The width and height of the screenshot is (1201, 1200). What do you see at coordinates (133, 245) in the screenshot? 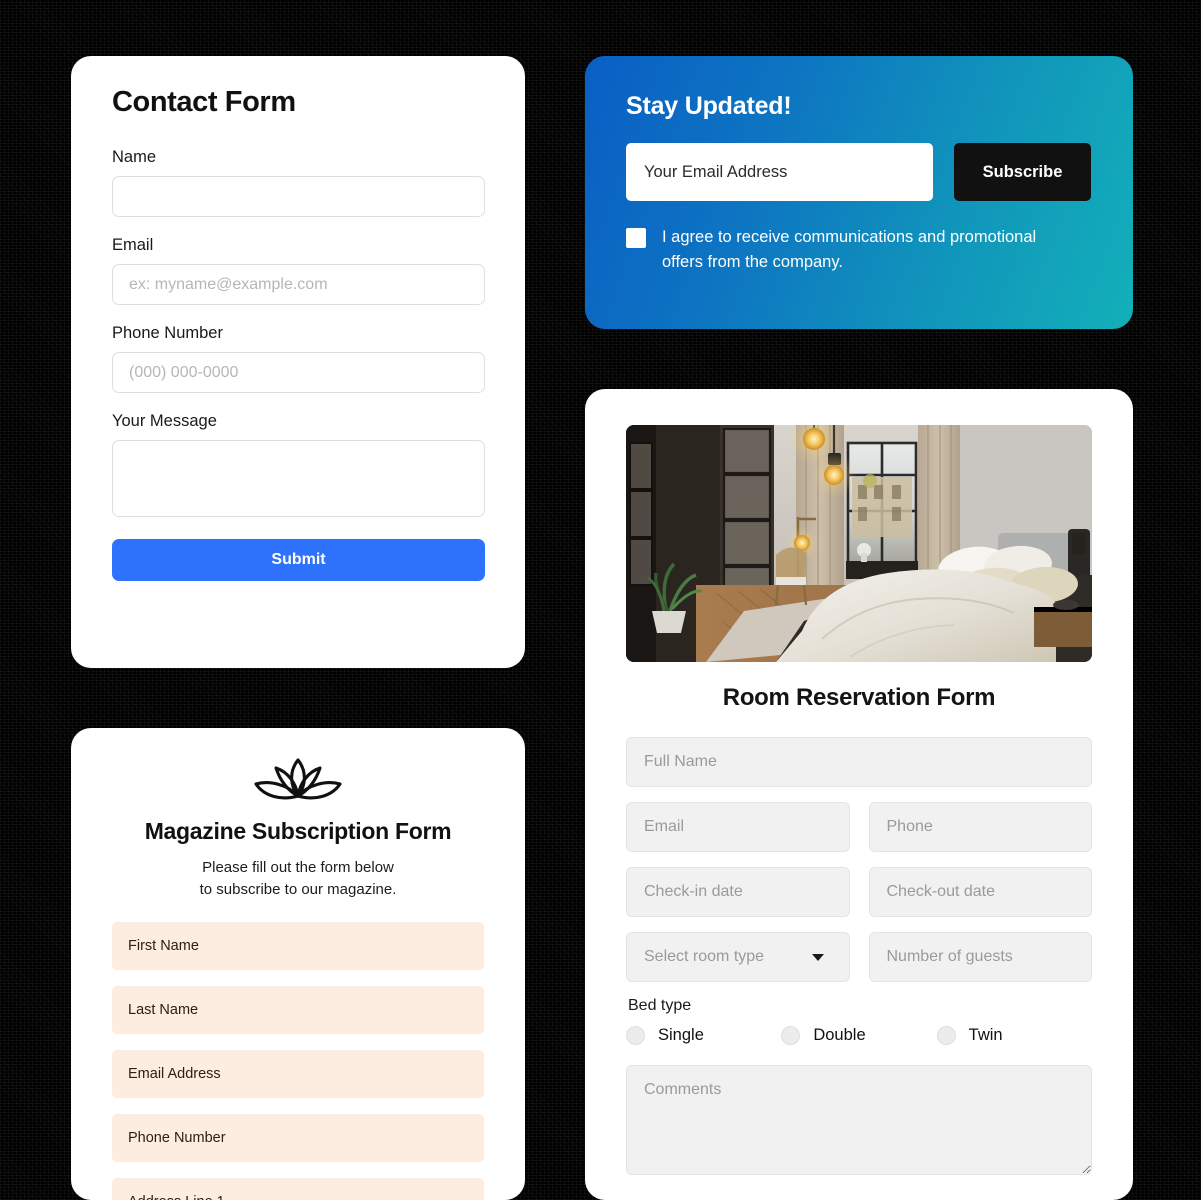
I see `contact-email-label: Email` at bounding box center [133, 245].